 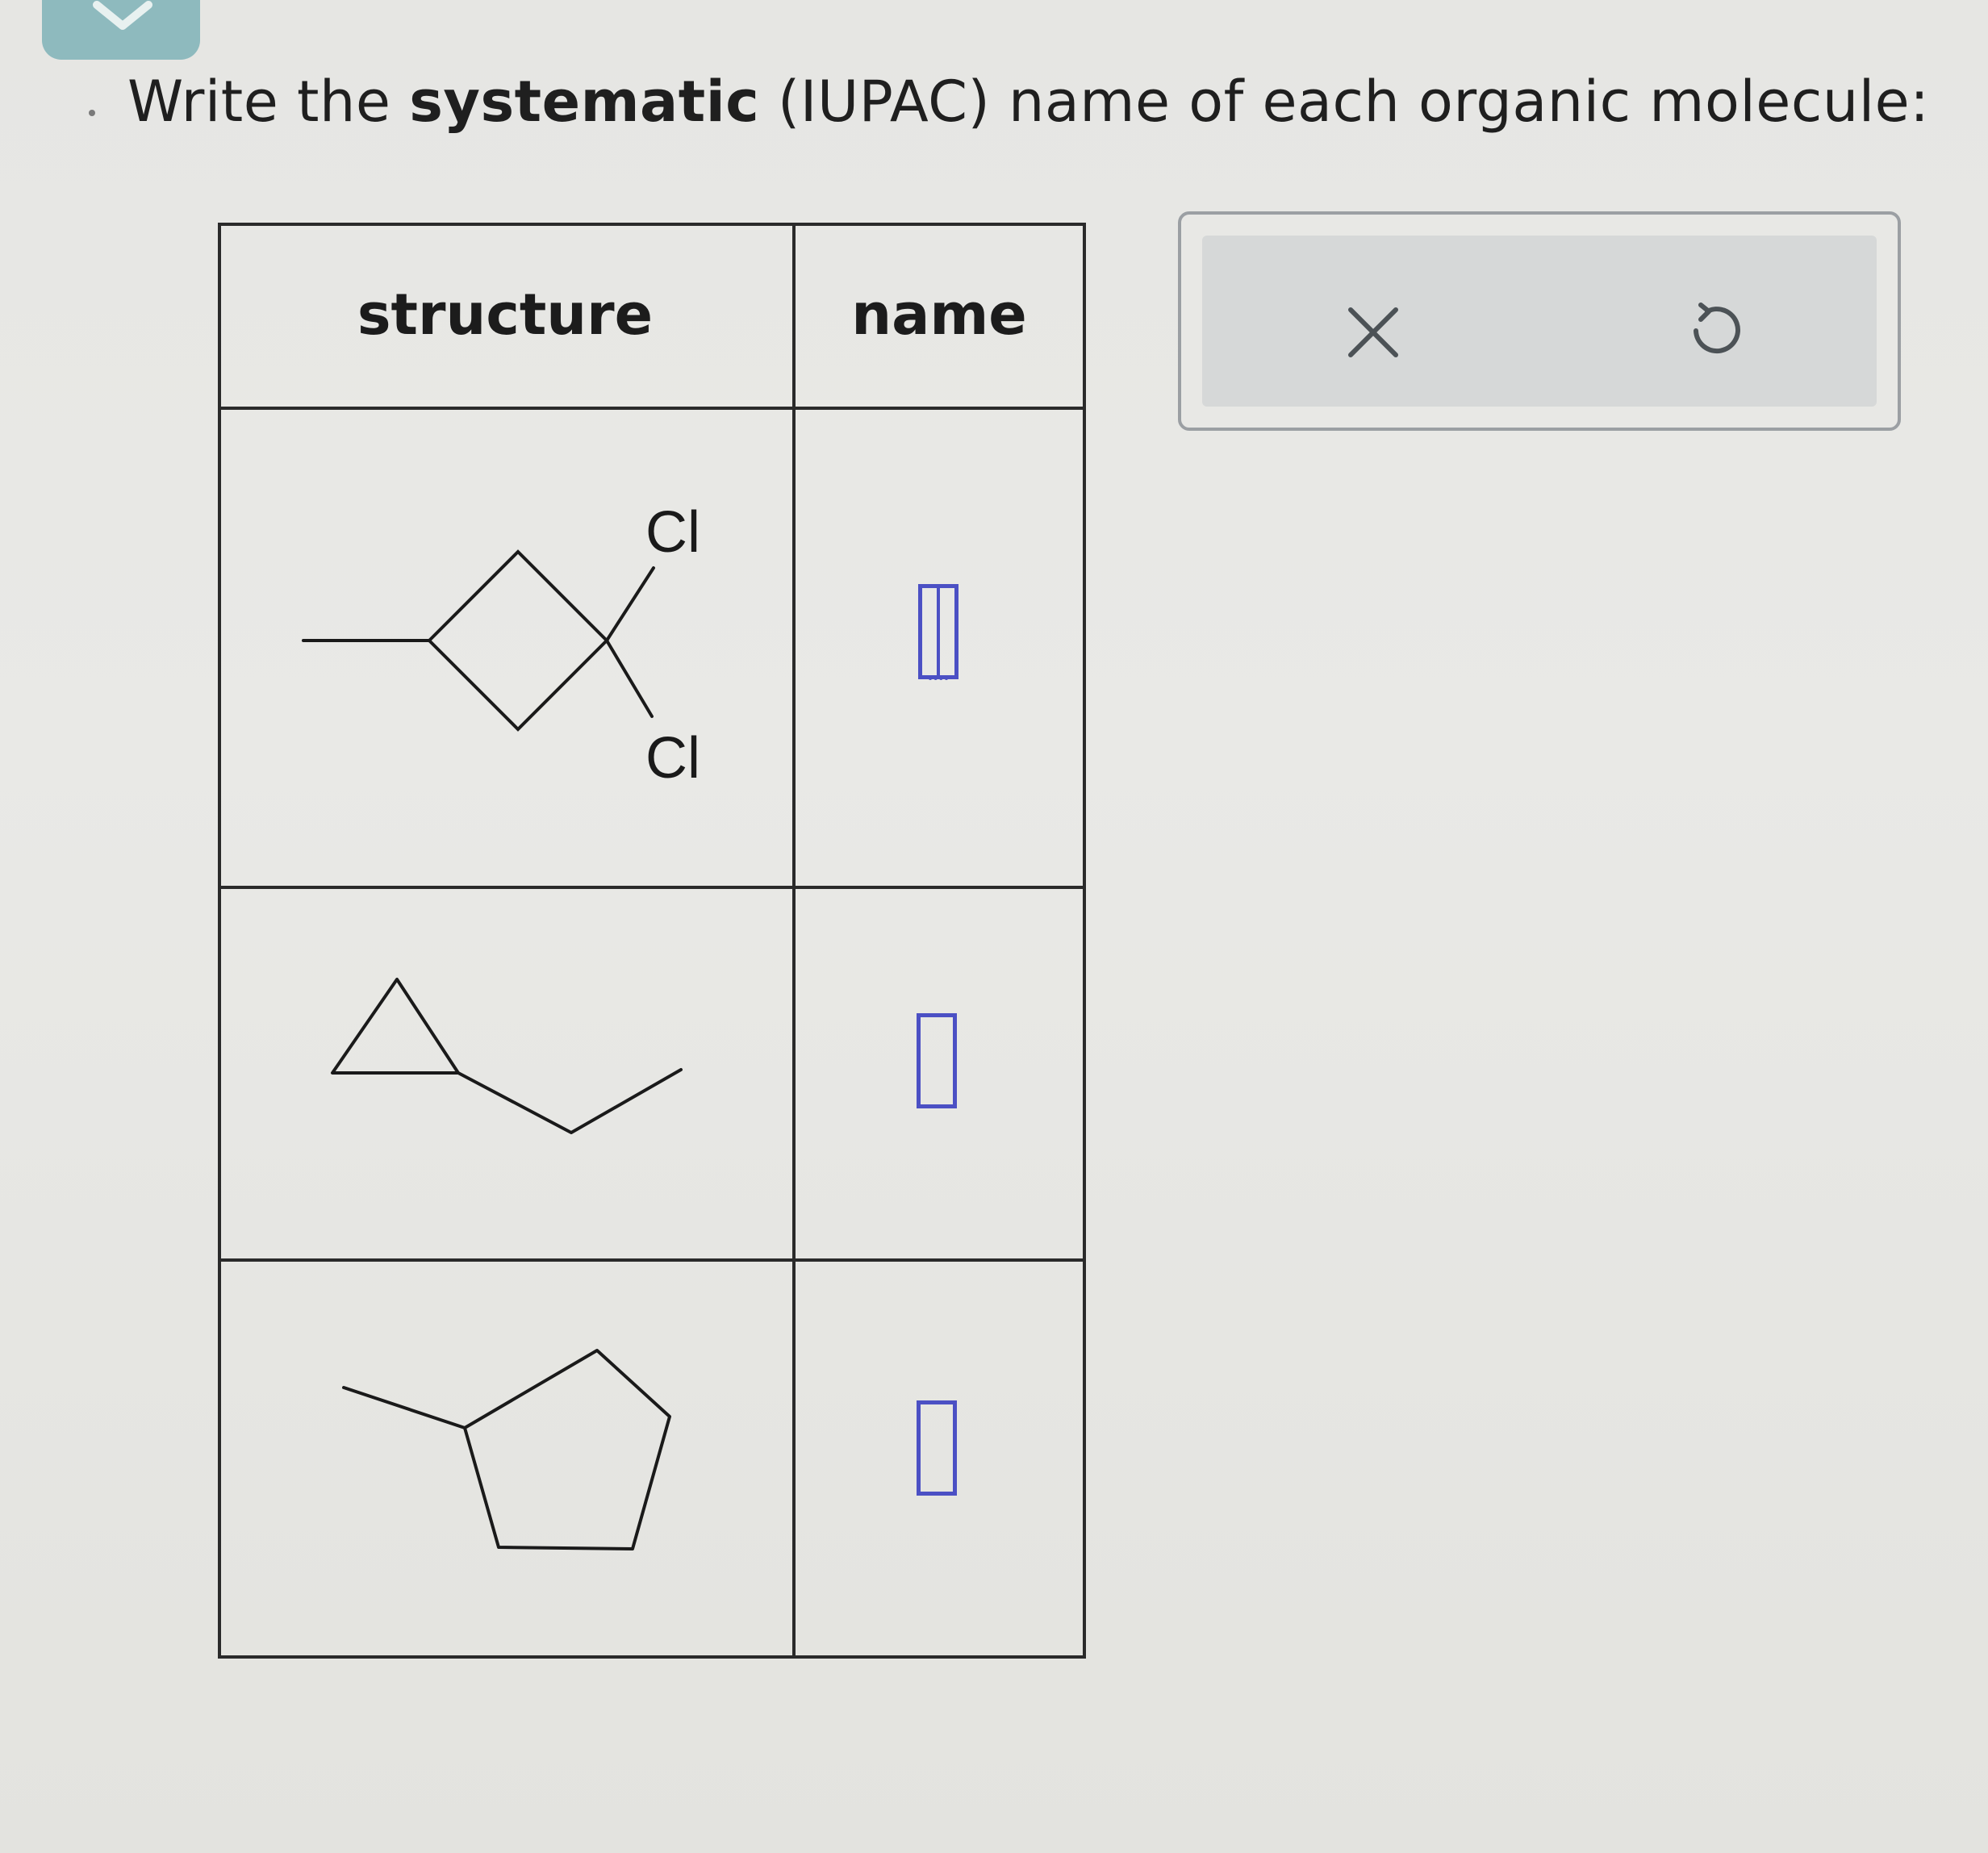 I want to click on table-column-divider, so click(x=794, y=941).